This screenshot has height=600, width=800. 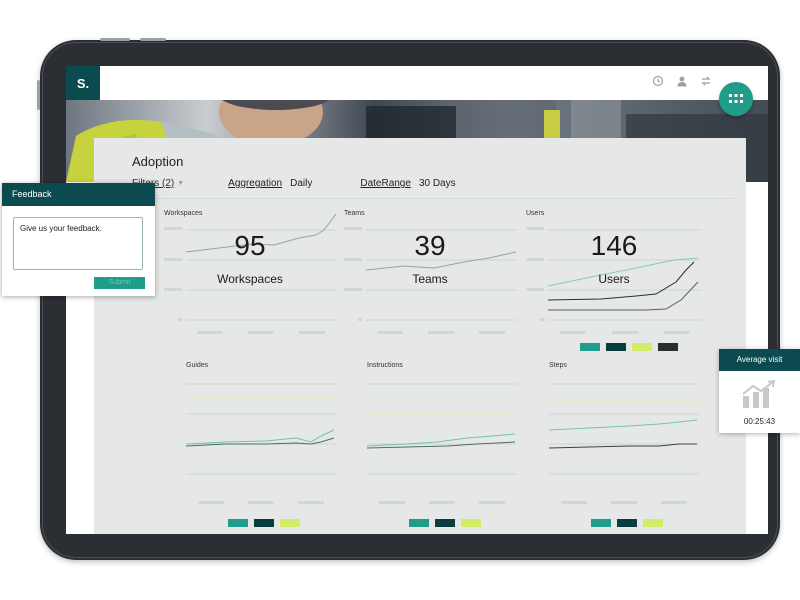 I want to click on average-visit-value: 00:25:43, so click(x=759, y=421).